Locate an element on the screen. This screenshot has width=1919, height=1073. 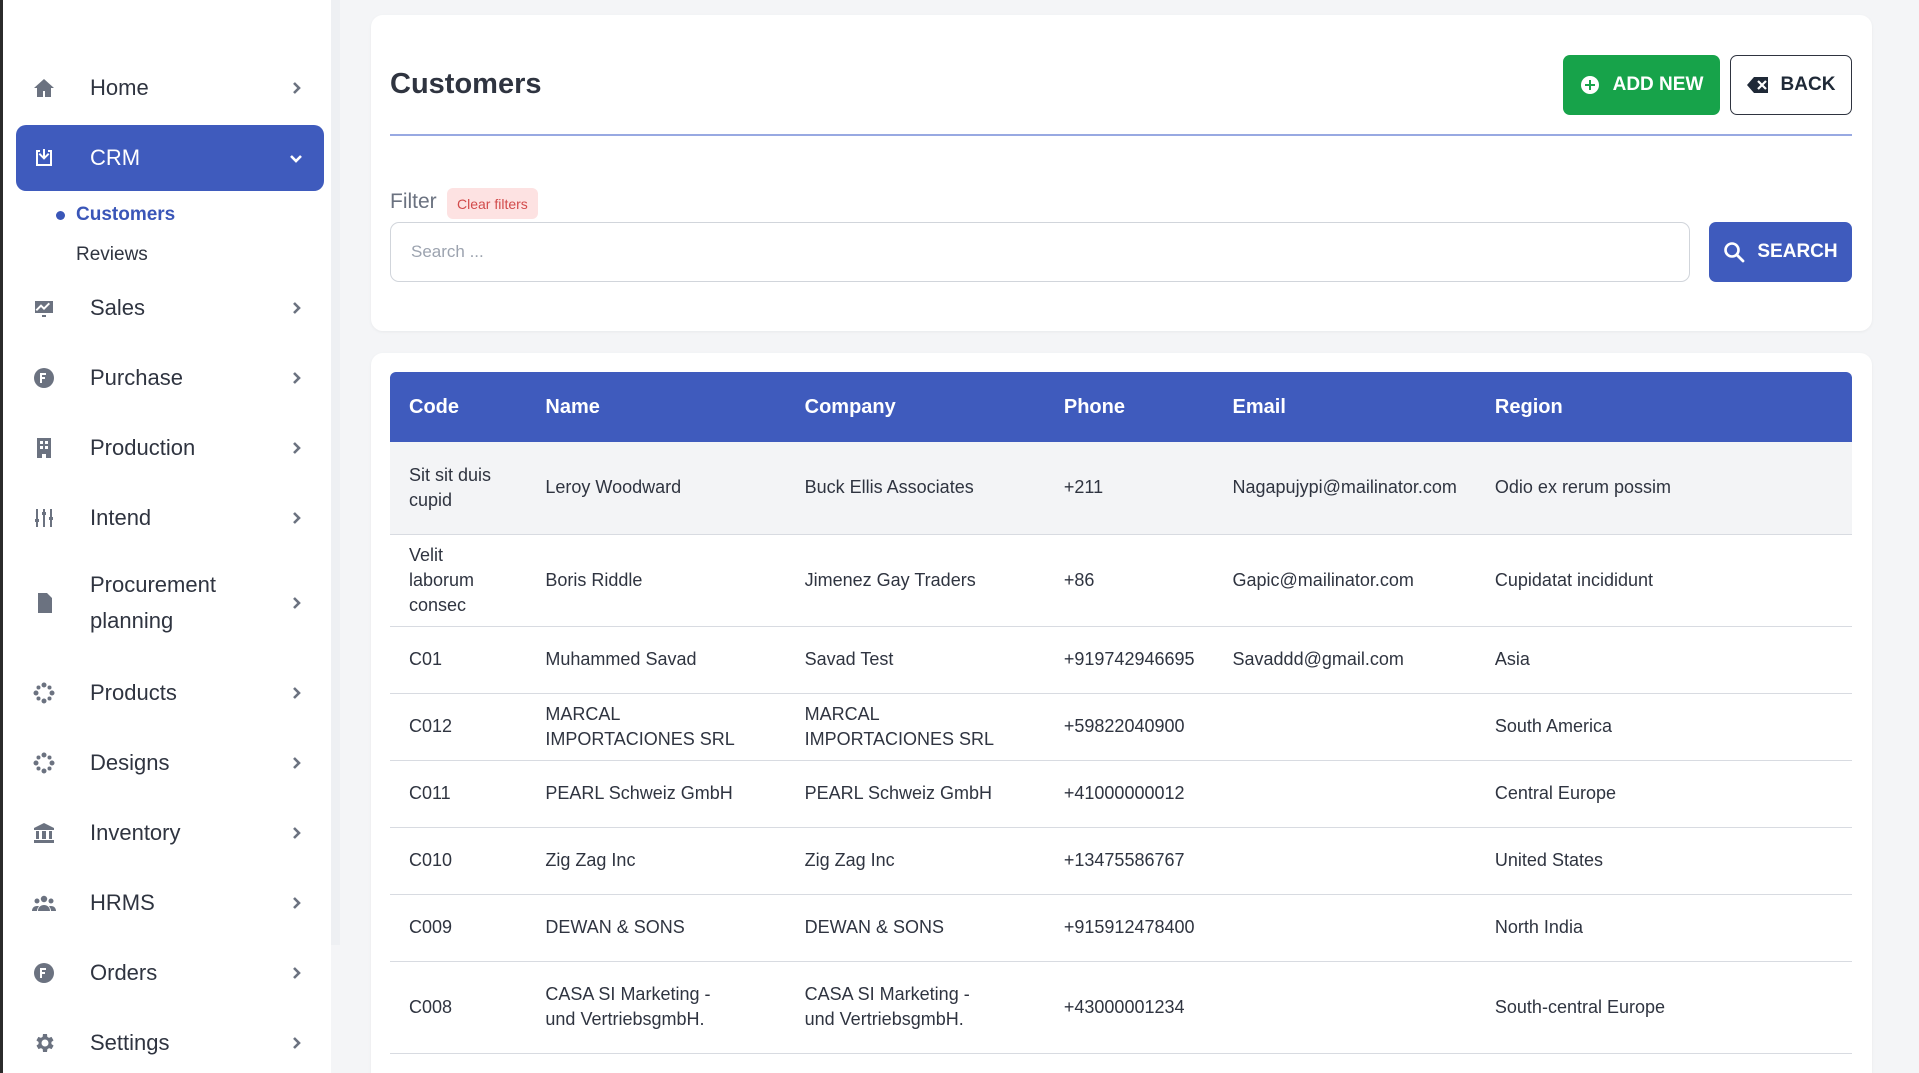
sidebar-item-label: CRM is located at coordinates (115, 157).